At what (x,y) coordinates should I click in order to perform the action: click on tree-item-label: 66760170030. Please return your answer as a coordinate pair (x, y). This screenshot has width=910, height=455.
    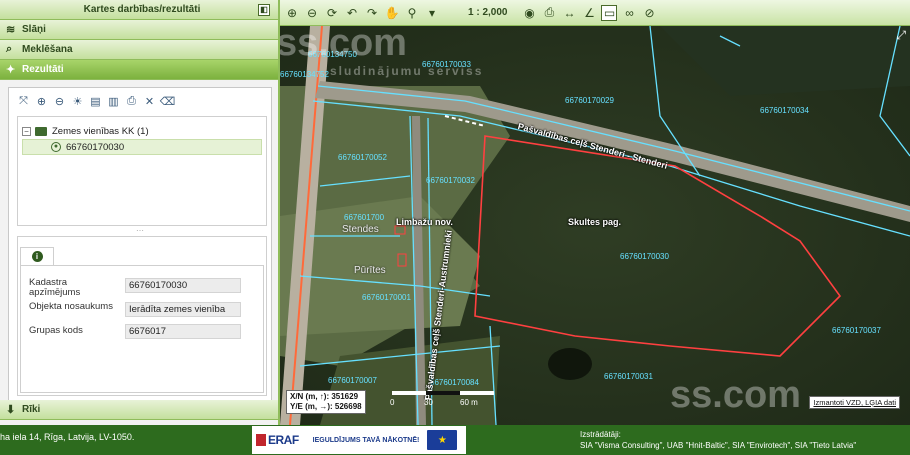
    Looking at the image, I should click on (95, 147).